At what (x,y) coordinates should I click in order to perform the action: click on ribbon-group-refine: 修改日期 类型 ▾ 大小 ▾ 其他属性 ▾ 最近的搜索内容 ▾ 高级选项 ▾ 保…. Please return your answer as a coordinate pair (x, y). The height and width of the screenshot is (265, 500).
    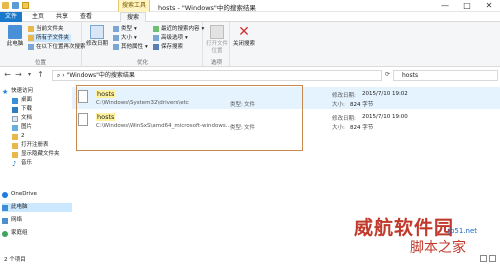
    Looking at the image, I should click on (143, 44).